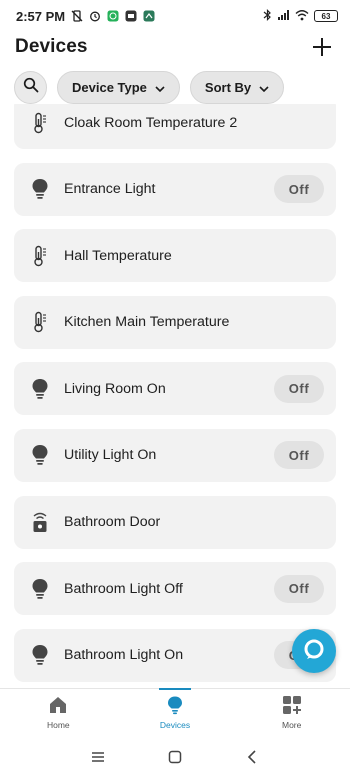  I want to click on nav-more-label: More, so click(291, 725).